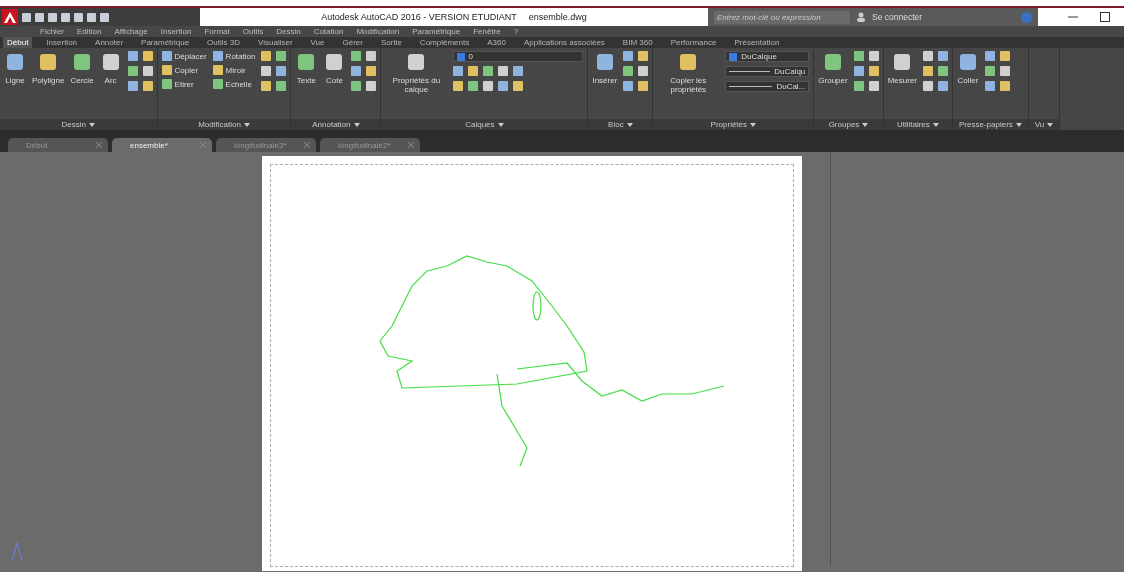  What do you see at coordinates (131, 31) in the screenshot?
I see `menu-item: Affichage` at bounding box center [131, 31].